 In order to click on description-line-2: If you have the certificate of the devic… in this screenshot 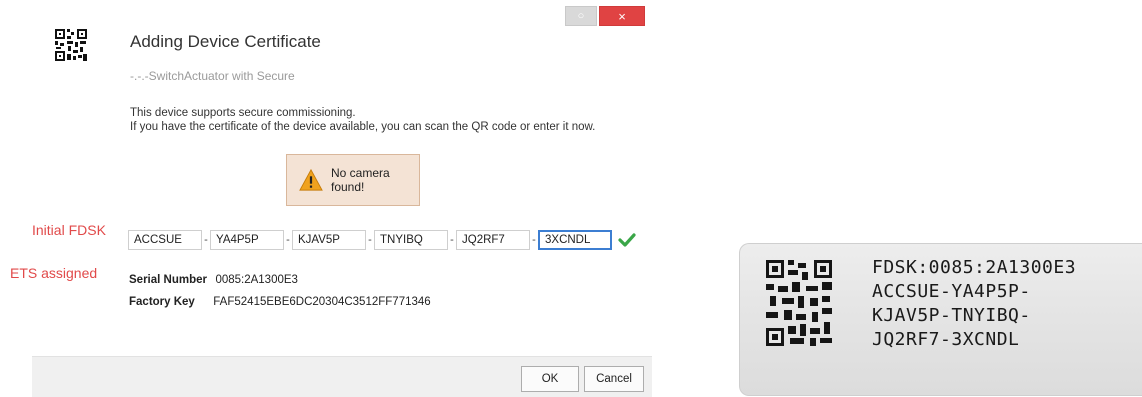, I will do `click(363, 127)`.